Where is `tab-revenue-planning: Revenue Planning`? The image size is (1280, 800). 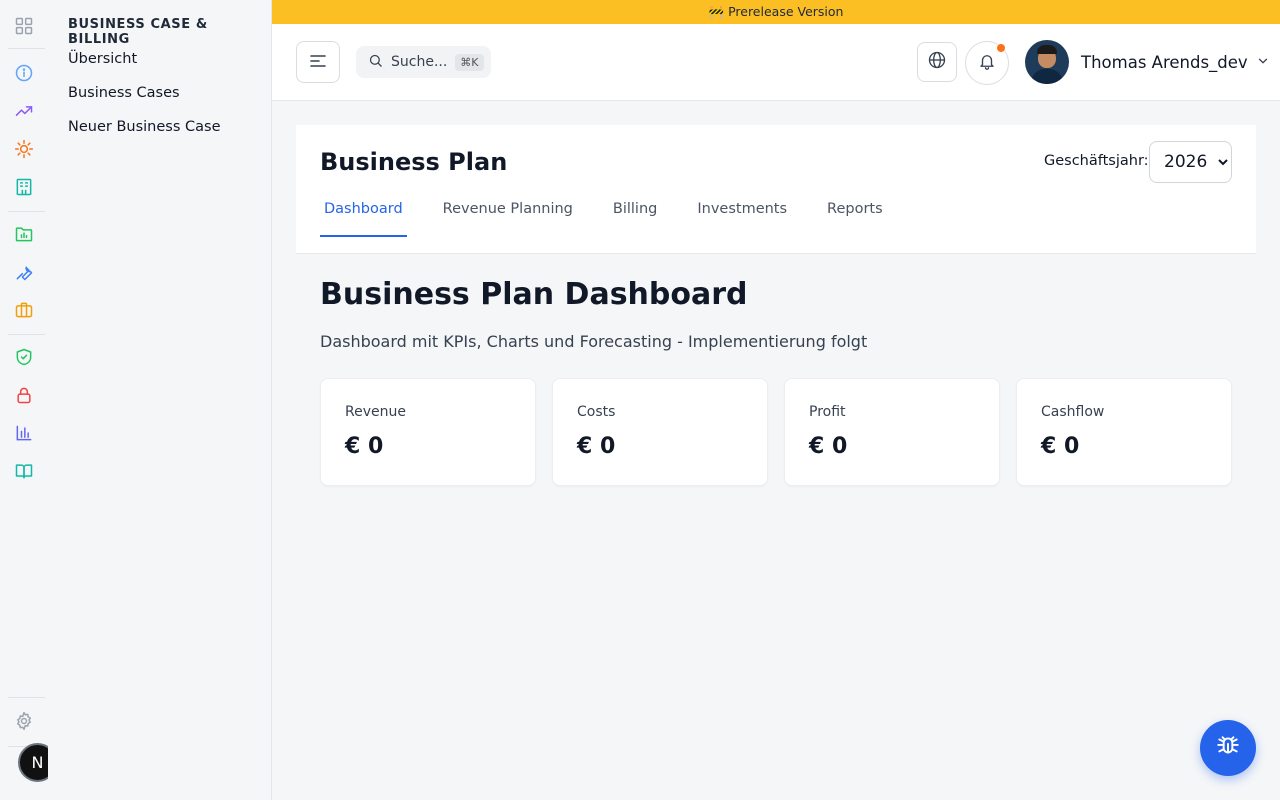 tab-revenue-planning: Revenue Planning is located at coordinates (508, 213).